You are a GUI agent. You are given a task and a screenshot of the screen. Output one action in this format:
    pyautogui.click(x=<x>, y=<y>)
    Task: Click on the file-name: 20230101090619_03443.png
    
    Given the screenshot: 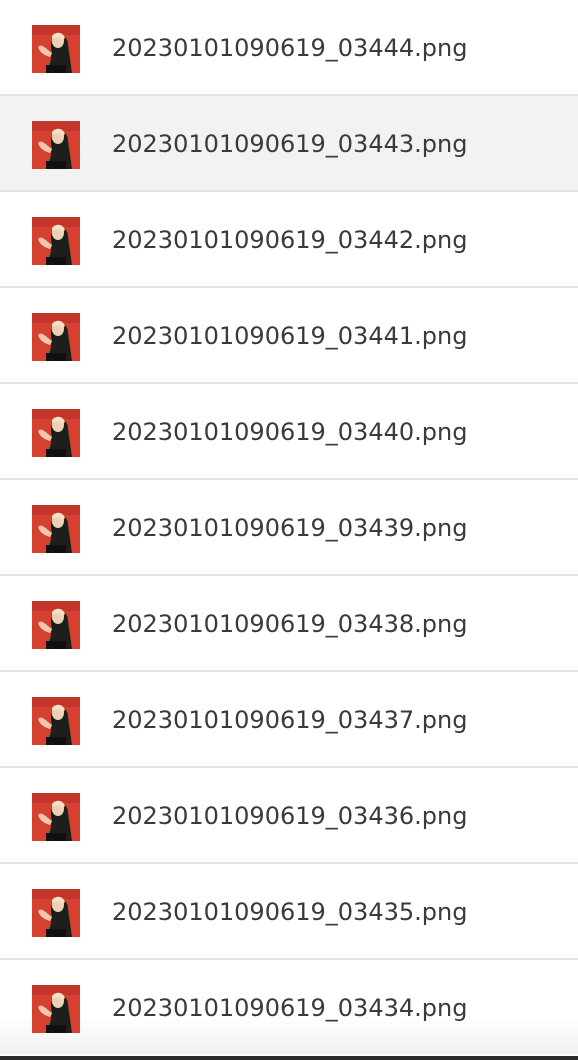 What is the action you would take?
    pyautogui.click(x=290, y=144)
    